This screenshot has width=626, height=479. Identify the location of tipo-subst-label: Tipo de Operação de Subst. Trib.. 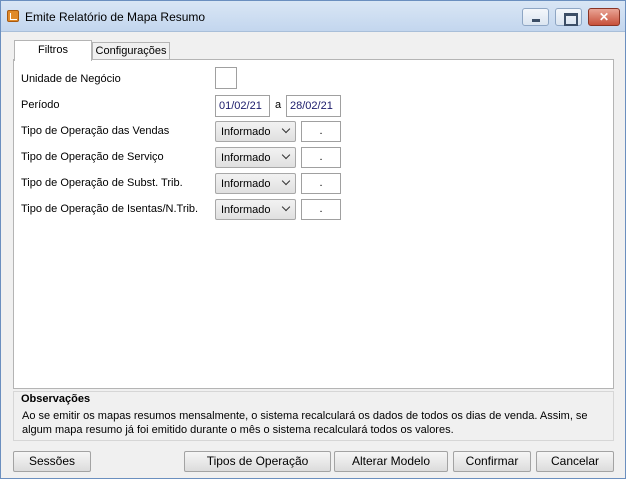
(102, 183).